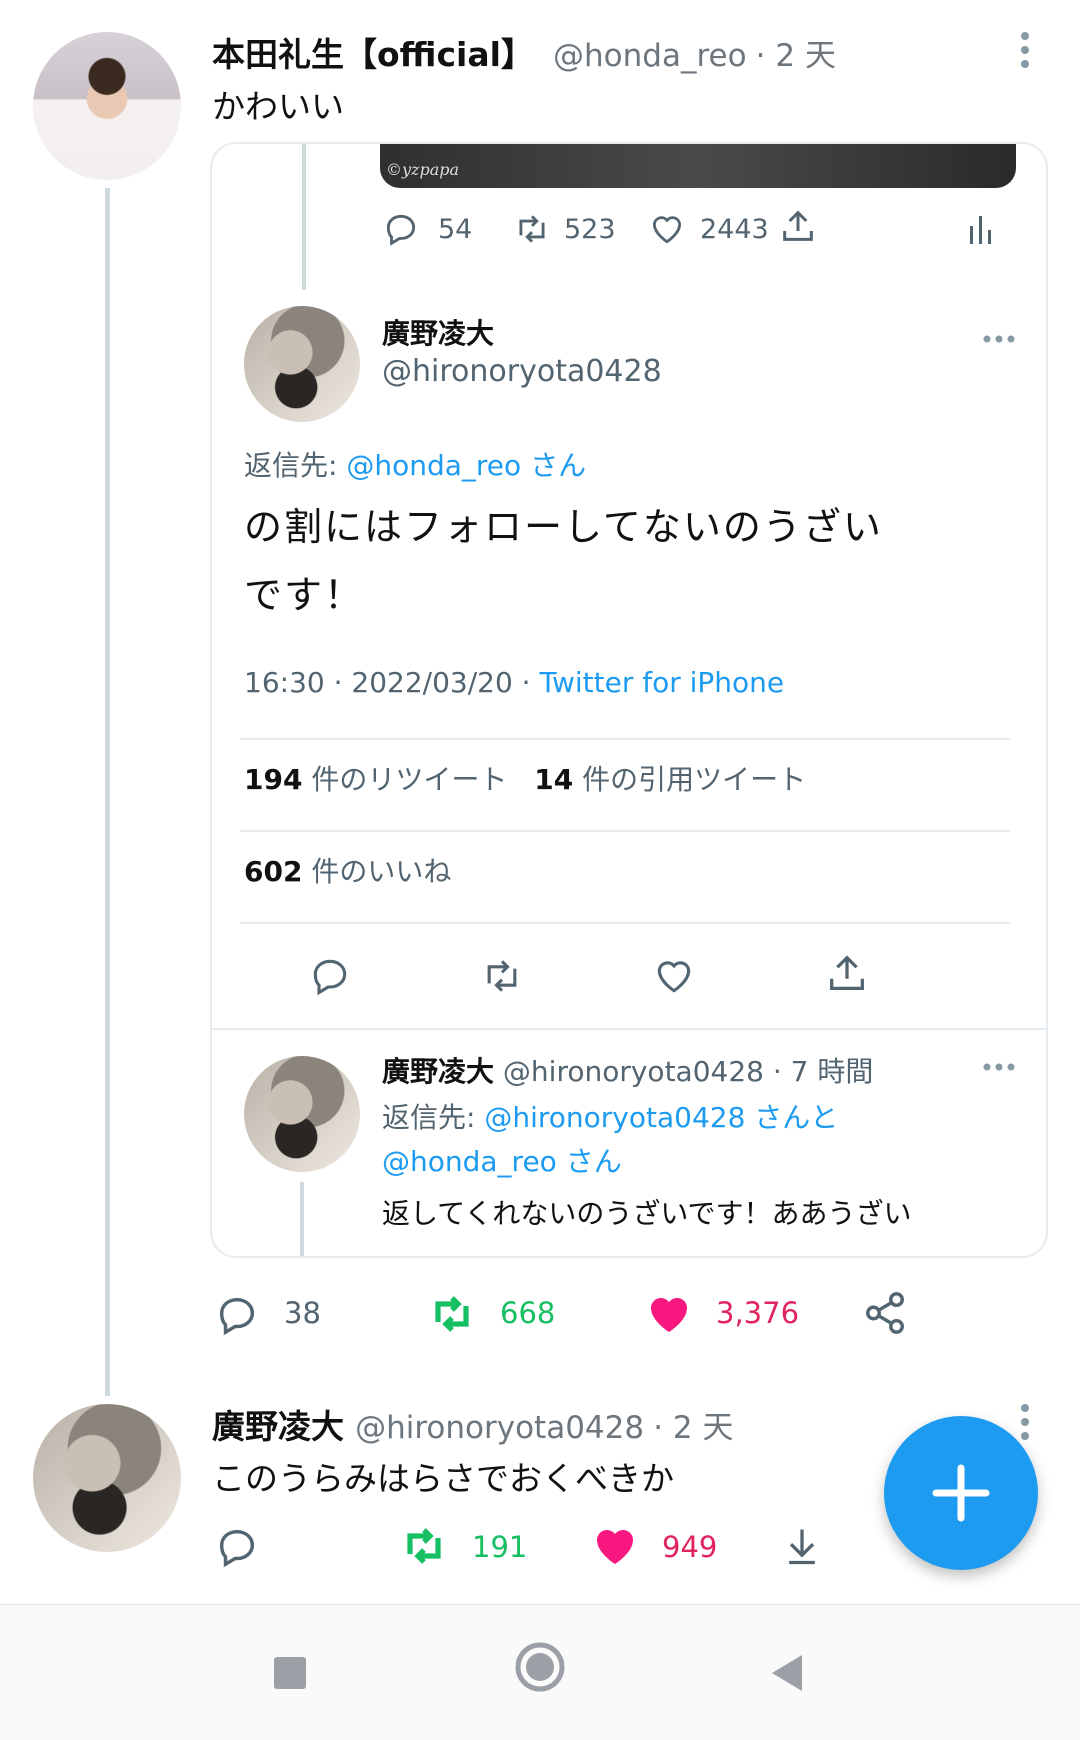  Describe the element at coordinates (528, 1313) in the screenshot. I see `tweet1-retweet-count: 668` at that location.